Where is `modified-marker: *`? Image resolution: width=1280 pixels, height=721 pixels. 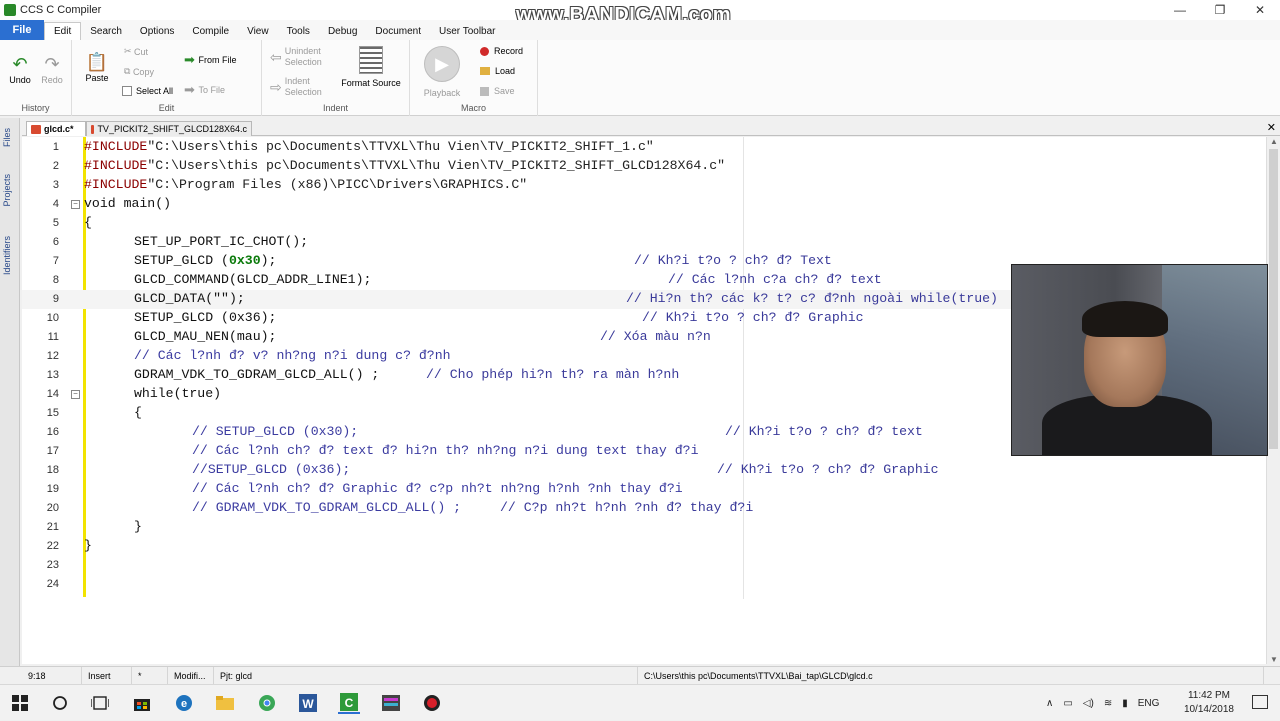 modified-marker: * is located at coordinates (150, 676).